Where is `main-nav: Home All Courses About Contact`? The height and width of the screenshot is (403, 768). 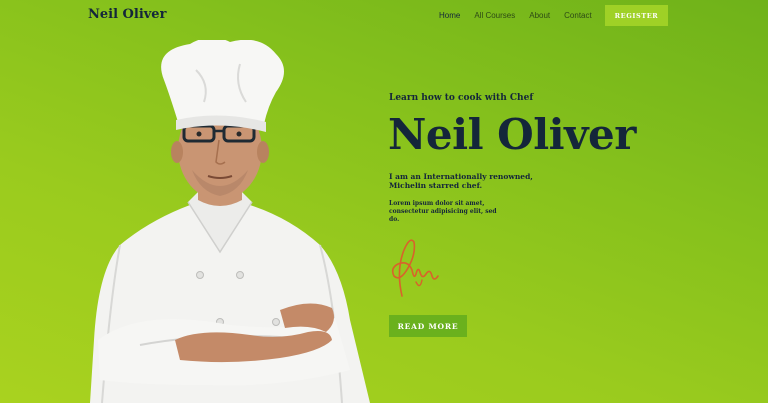 main-nav: Home All Courses About Contact is located at coordinates (515, 15).